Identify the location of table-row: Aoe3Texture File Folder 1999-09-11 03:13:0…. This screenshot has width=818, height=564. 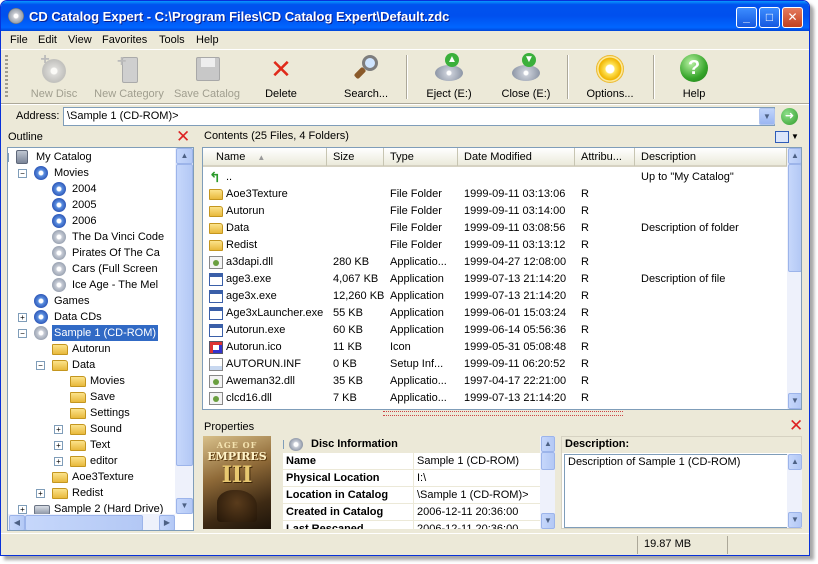
(495, 194).